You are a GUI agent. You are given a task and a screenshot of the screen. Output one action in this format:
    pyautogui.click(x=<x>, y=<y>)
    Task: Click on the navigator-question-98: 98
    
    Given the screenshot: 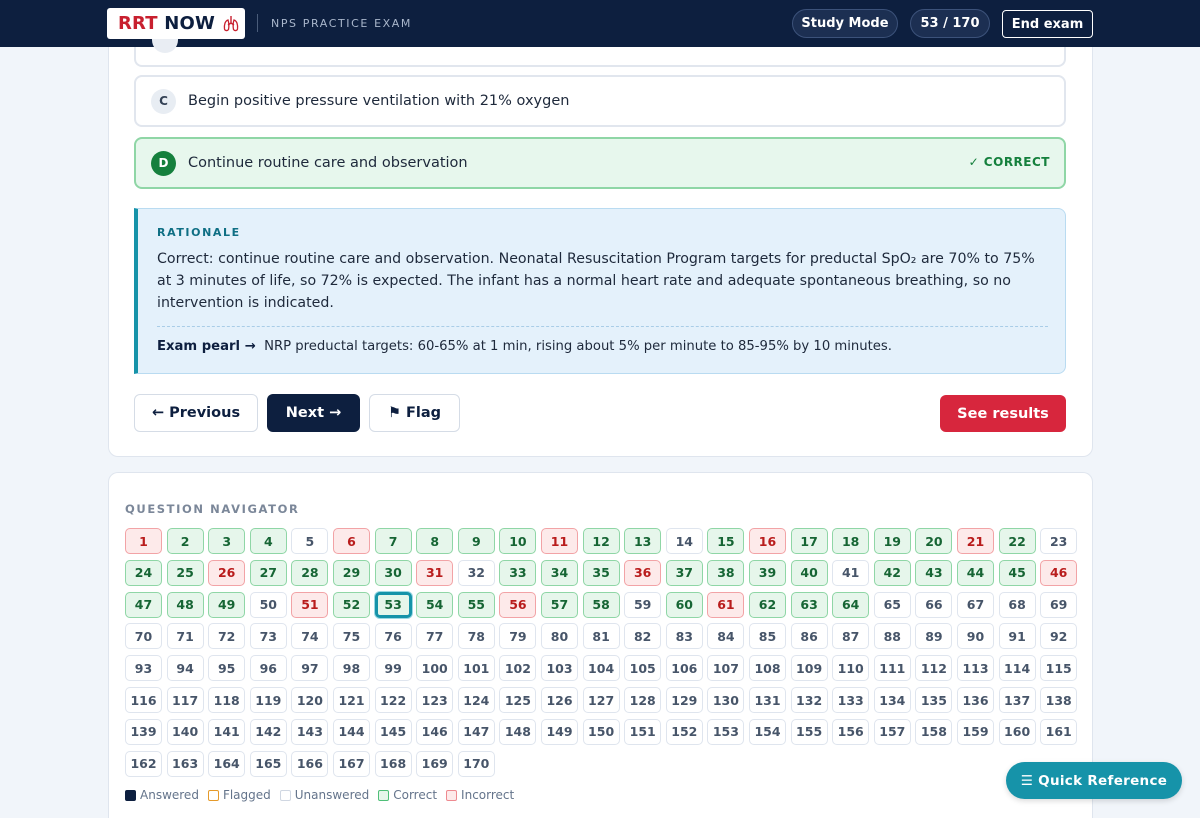 What is the action you would take?
    pyautogui.click(x=351, y=668)
    